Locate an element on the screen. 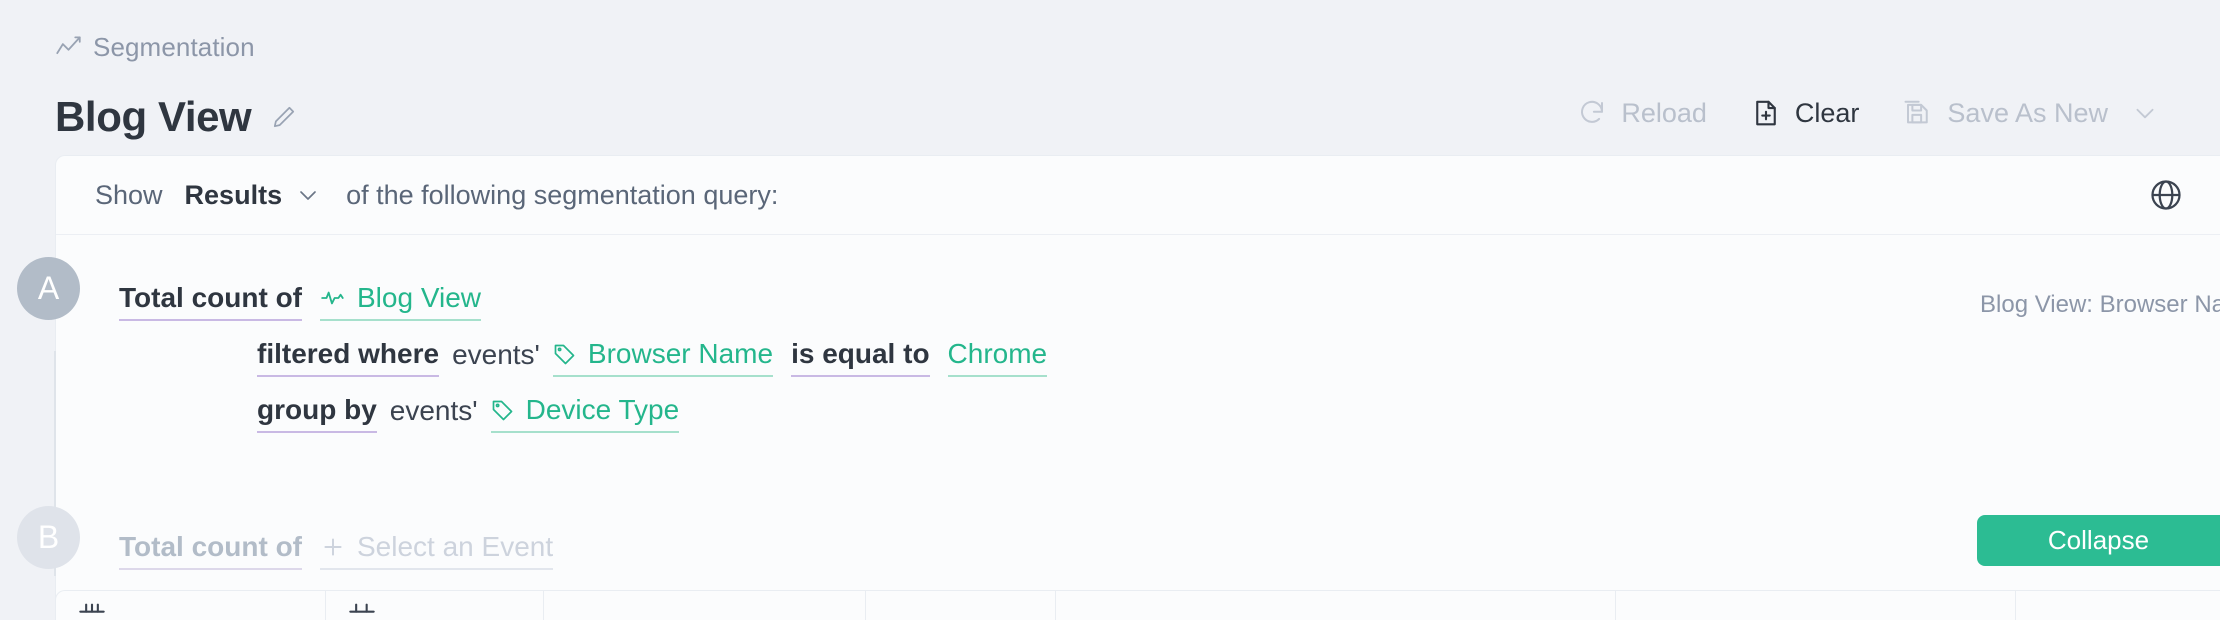 This screenshot has width=2220, height=620. filter-property-label: Browser Name is located at coordinates (680, 353).